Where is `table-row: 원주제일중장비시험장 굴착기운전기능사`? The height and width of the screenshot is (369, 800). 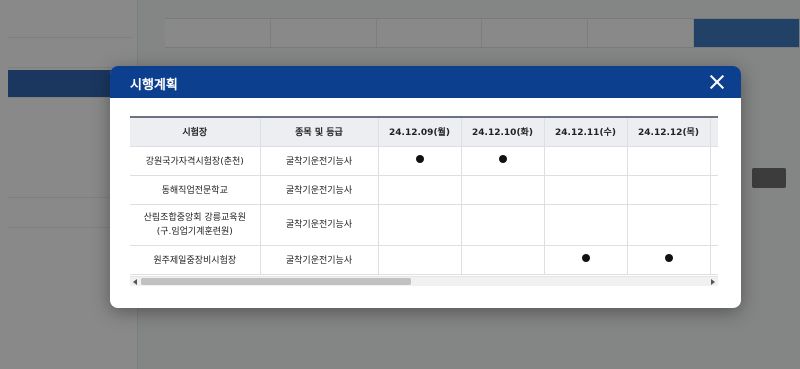 table-row: 원주제일중장비시험장 굴착기운전기능사 is located at coordinates (424, 259).